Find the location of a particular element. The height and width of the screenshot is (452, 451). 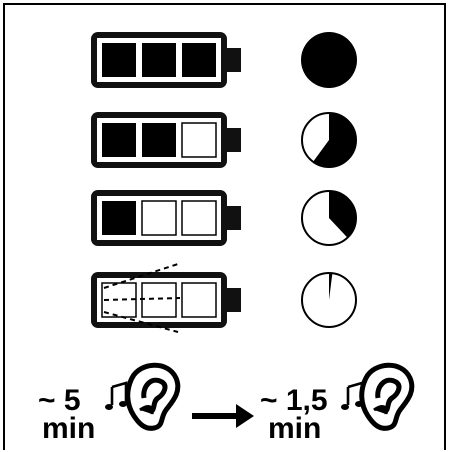

arrow-right-icon is located at coordinates (223, 416).